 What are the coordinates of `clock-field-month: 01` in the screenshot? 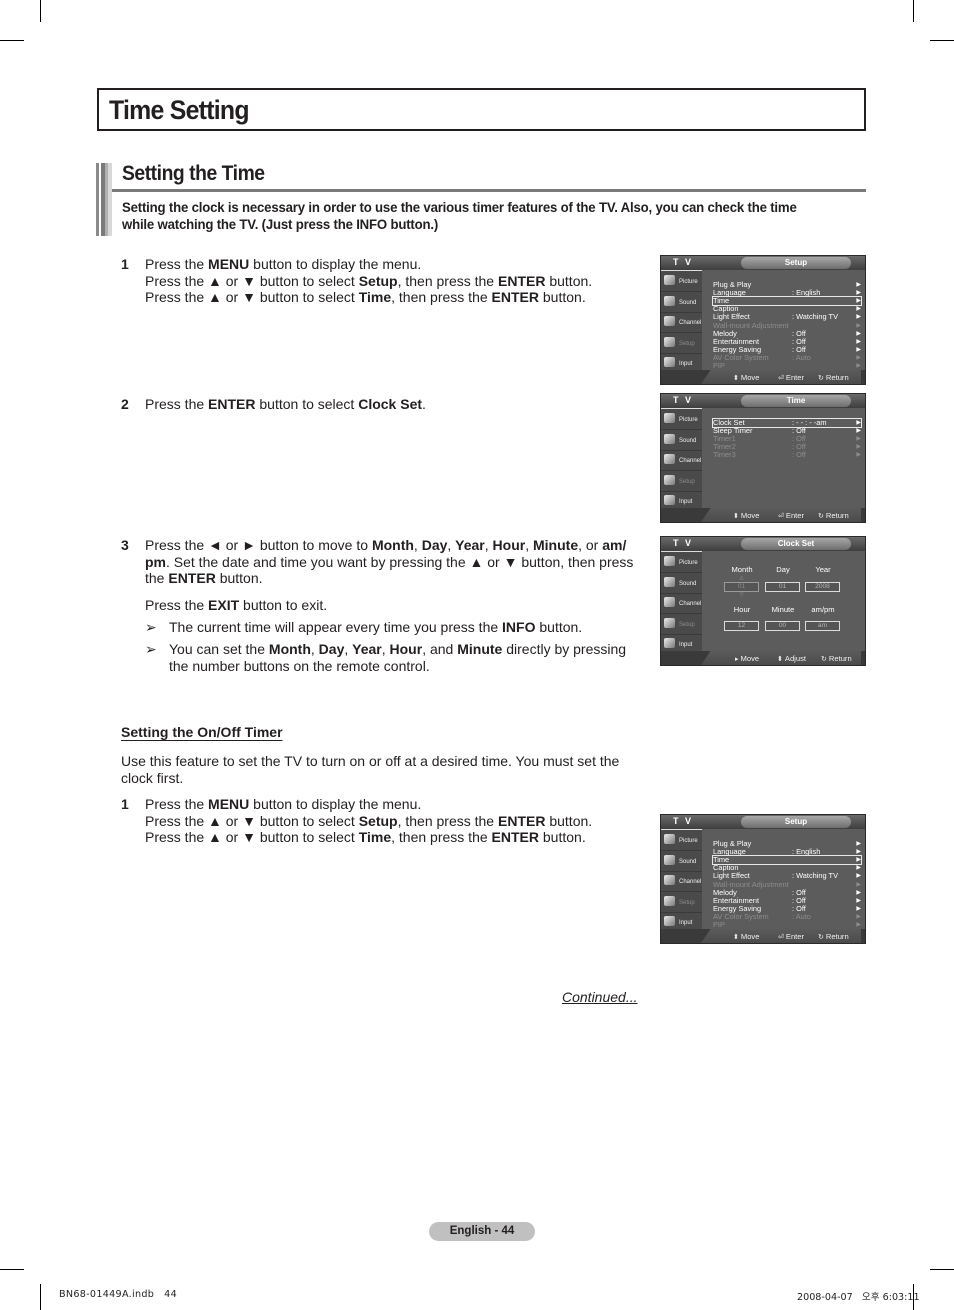 It's located at (741, 587).